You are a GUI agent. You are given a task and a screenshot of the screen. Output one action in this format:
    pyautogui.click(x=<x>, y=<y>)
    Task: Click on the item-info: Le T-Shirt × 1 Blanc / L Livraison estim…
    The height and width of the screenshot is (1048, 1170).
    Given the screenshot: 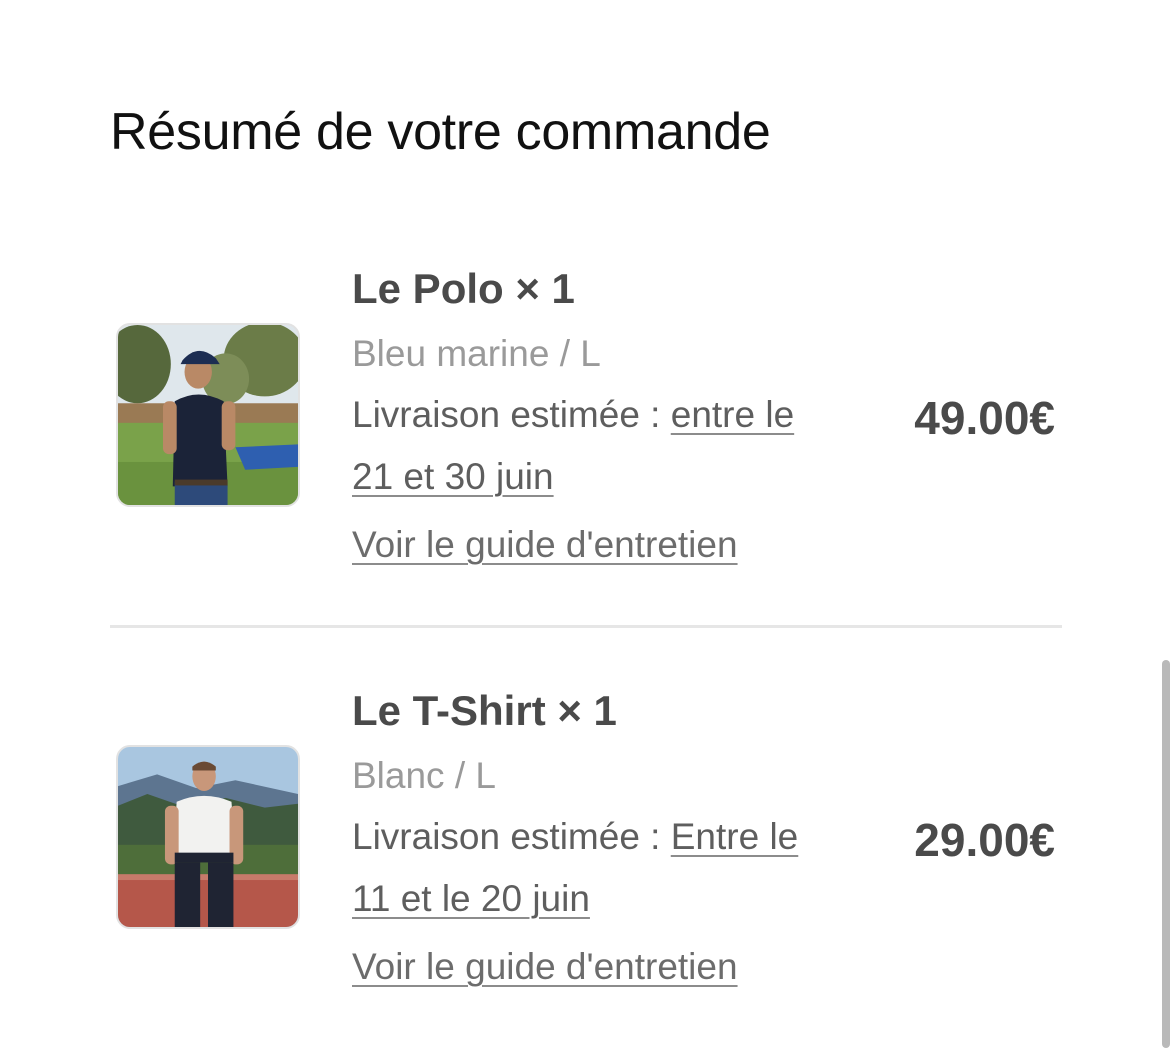 What is the action you would take?
    pyautogui.click(x=597, y=839)
    